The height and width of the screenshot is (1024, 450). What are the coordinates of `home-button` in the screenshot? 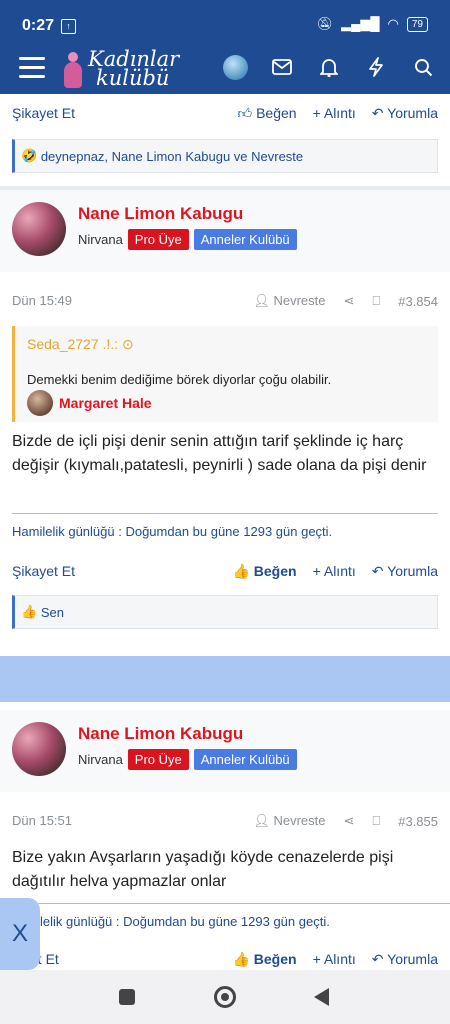 It's located at (225, 997).